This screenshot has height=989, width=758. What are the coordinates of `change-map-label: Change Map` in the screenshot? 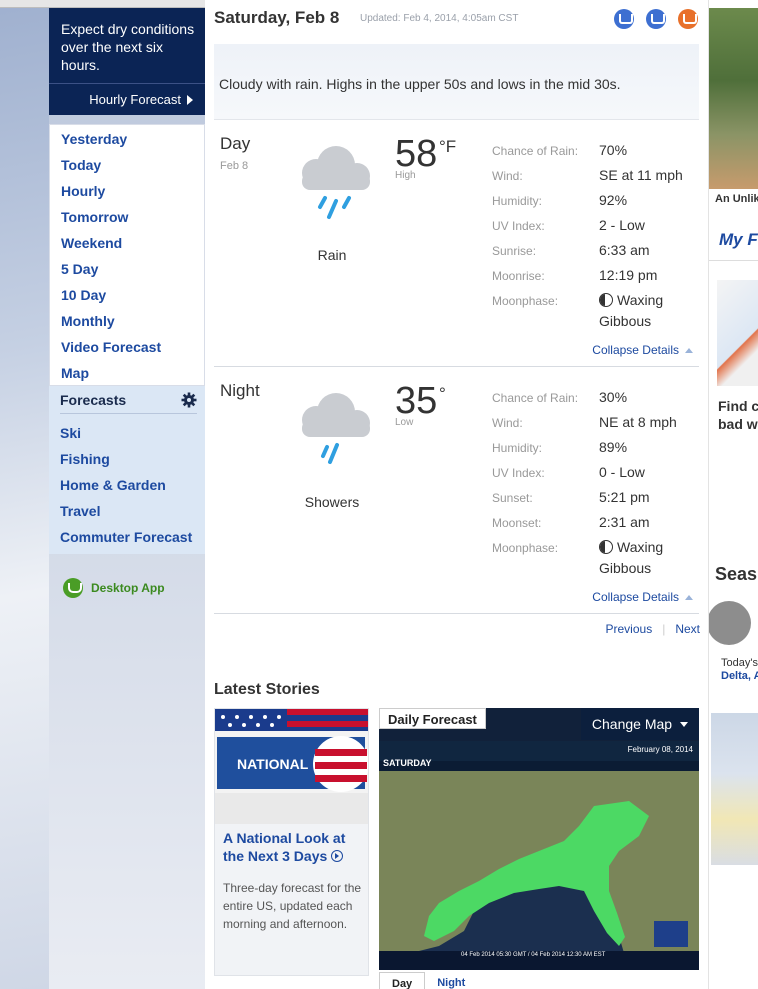 It's located at (632, 724).